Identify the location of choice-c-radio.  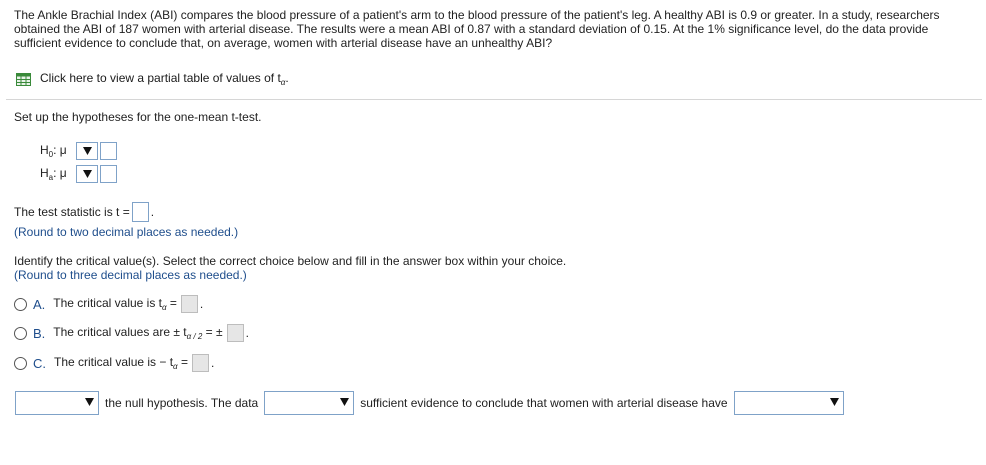
(20, 363).